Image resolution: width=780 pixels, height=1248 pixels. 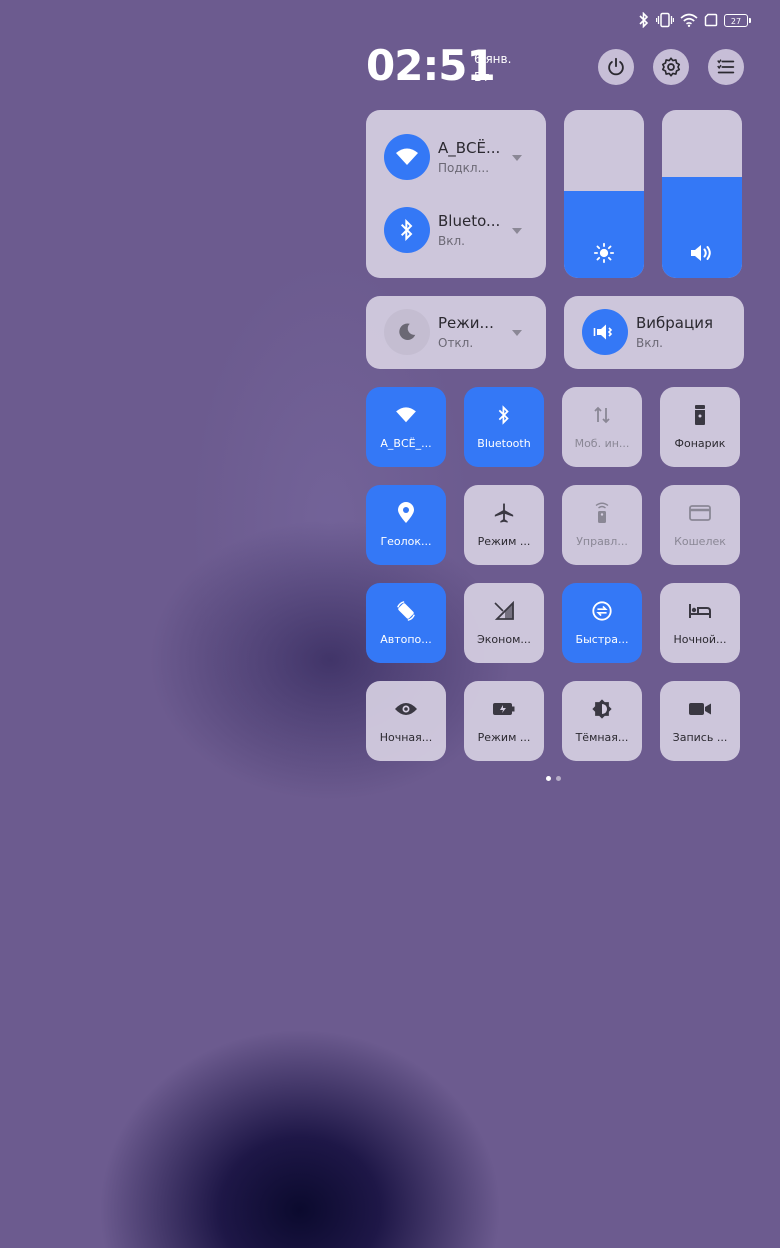 What do you see at coordinates (700, 443) in the screenshot?
I see `tile-label: Фонарик` at bounding box center [700, 443].